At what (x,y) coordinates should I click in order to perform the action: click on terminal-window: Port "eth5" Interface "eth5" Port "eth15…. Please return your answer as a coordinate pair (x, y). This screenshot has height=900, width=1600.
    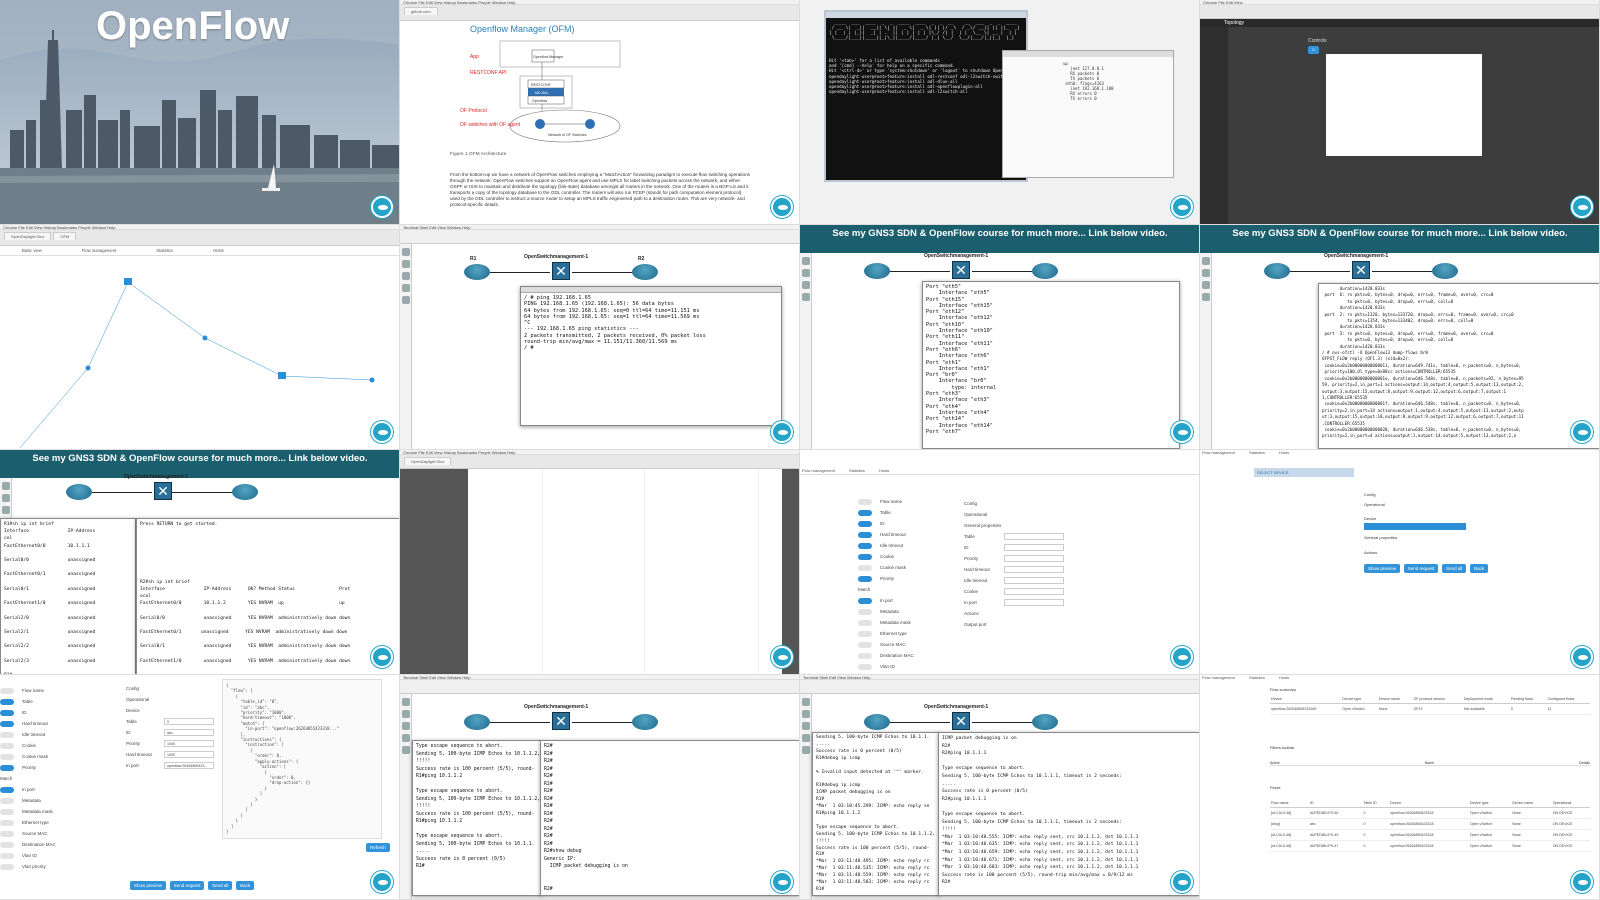
    Looking at the image, I should click on (1051, 365).